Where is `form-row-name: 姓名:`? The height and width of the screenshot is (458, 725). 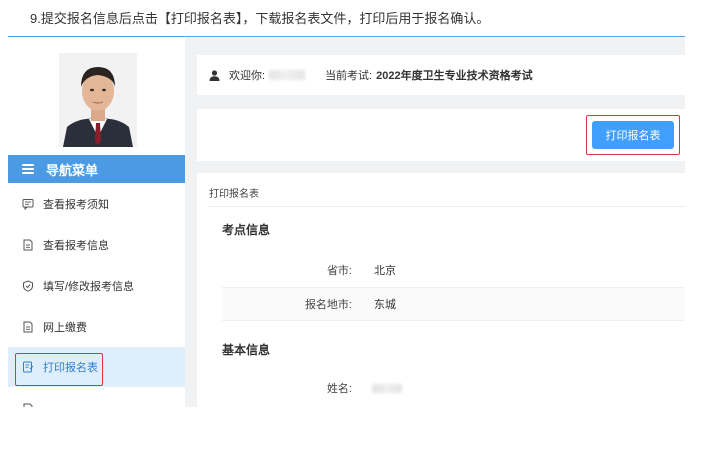
form-row-name: 姓名: is located at coordinates (453, 388).